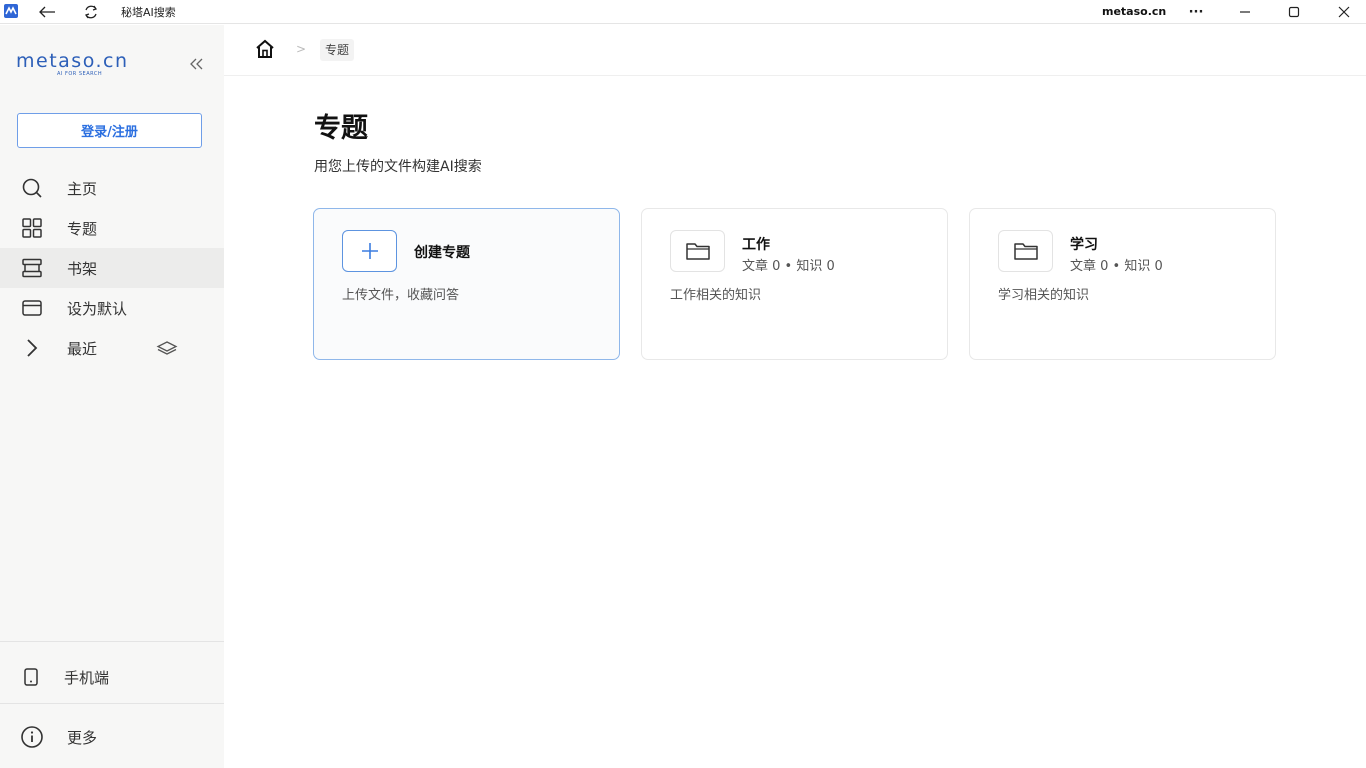 This screenshot has height=768, width=1366. What do you see at coordinates (97, 308) in the screenshot?
I see `sidebar-item-label: 设为默认` at bounding box center [97, 308].